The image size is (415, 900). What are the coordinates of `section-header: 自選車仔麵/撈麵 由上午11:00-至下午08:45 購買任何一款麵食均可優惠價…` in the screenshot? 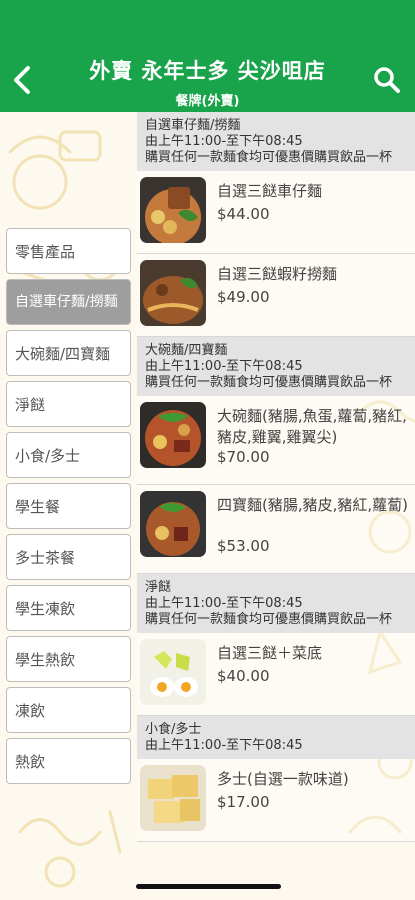 It's located at (276, 141).